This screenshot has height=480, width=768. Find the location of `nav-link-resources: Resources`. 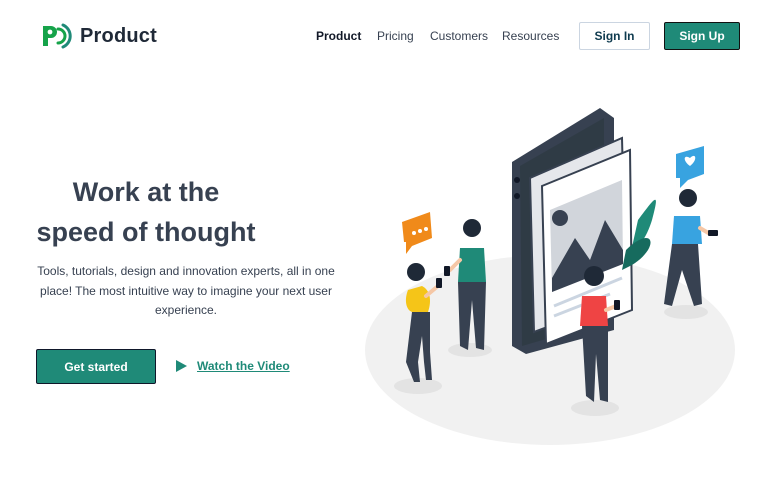

nav-link-resources: Resources is located at coordinates (530, 36).